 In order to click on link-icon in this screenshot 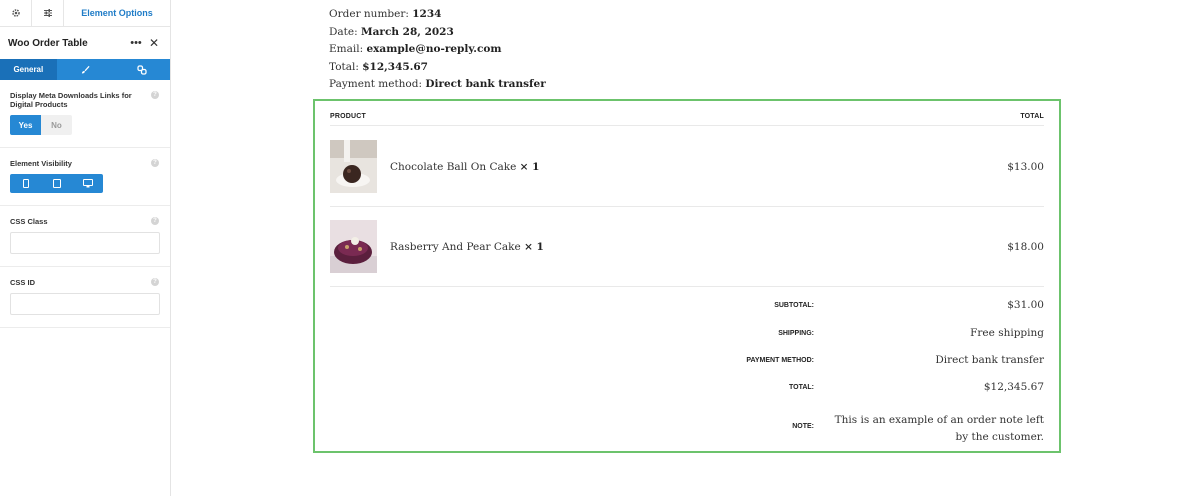, I will do `click(142, 69)`.